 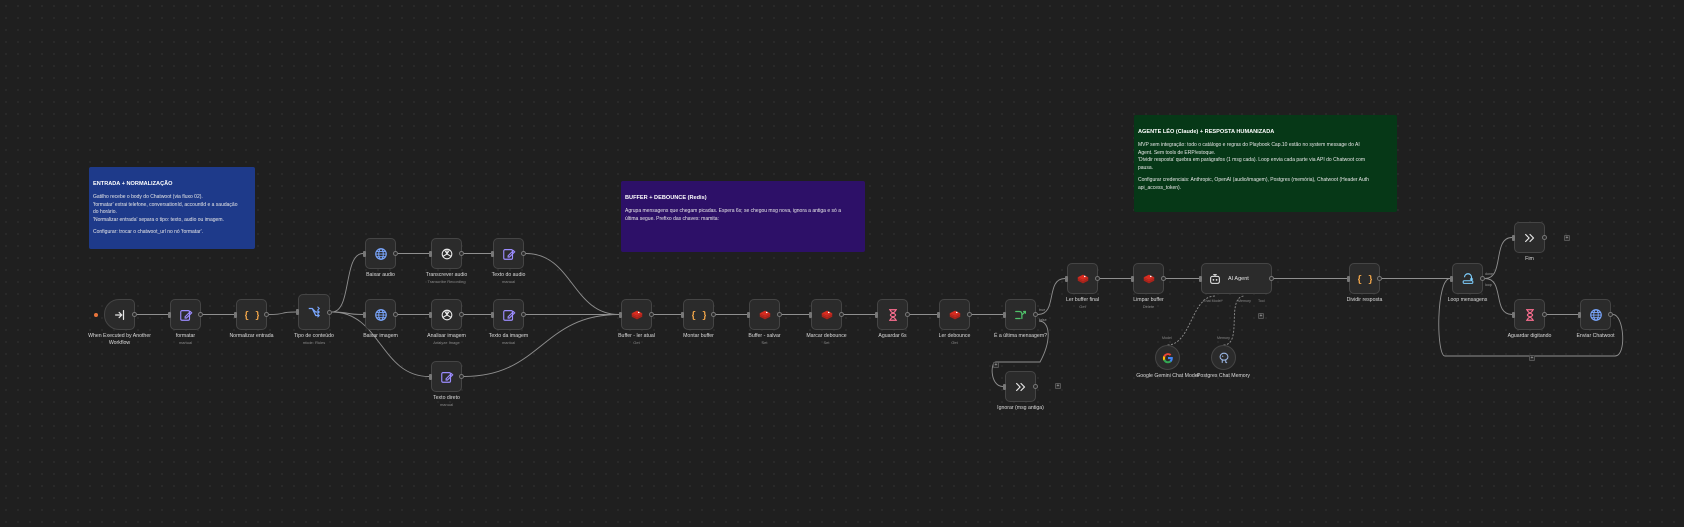 I want to click on node-ignorar, so click(x=1020, y=386).